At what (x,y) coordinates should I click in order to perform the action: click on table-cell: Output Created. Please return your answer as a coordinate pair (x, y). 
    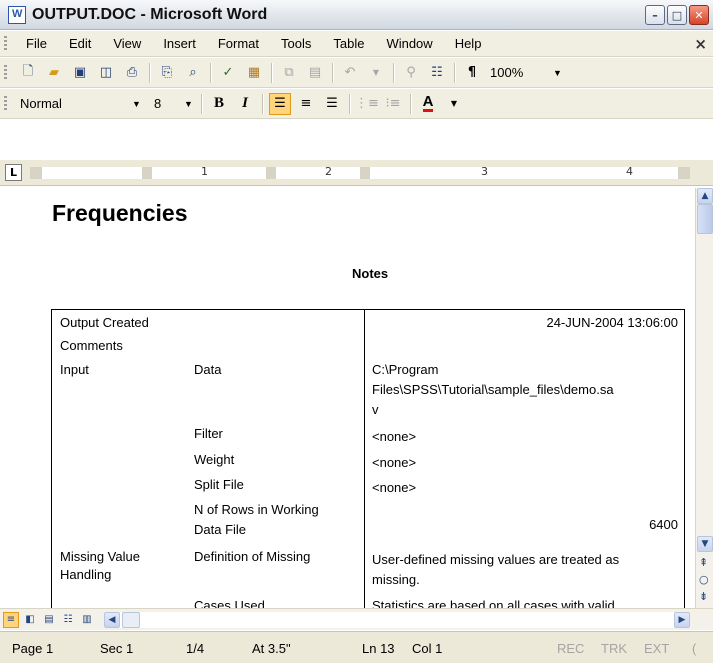
    Looking at the image, I should click on (104, 322).